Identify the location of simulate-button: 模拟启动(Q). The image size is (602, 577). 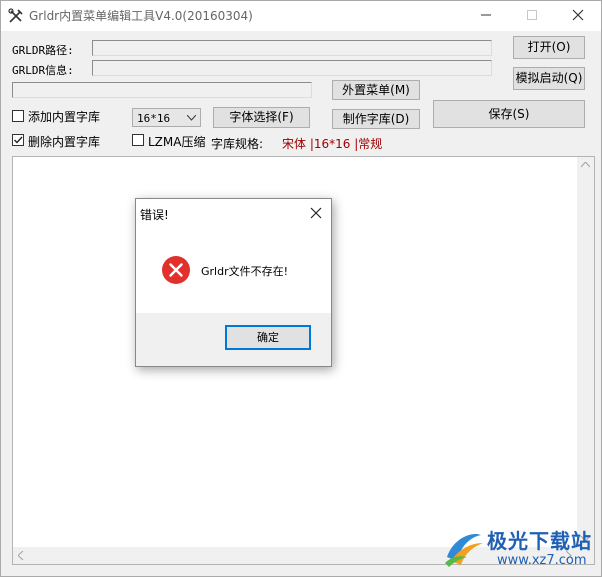
(549, 78).